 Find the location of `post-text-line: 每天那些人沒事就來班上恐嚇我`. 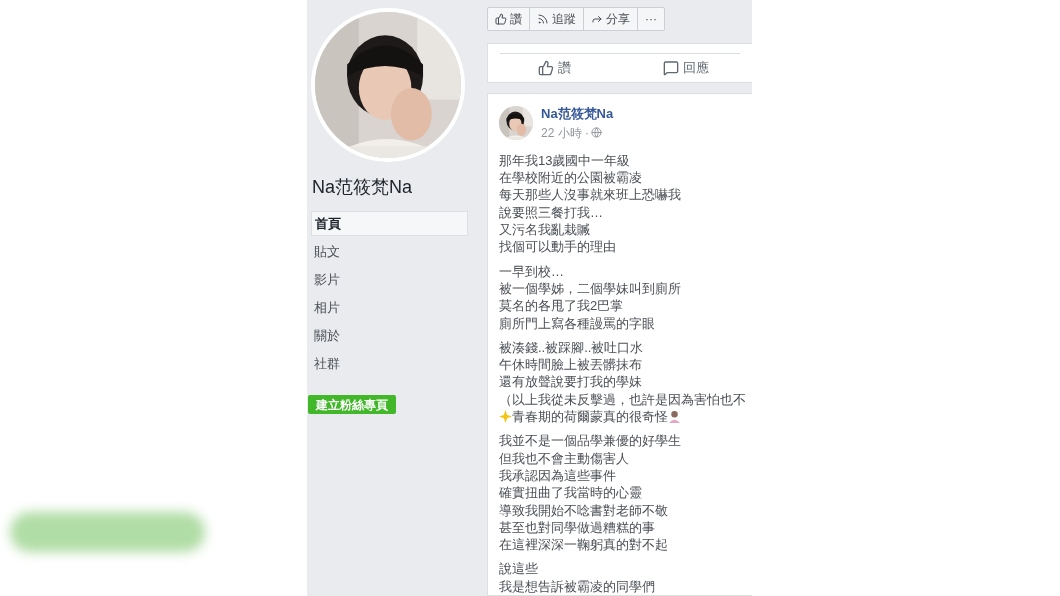

post-text-line: 每天那些人沒事就來班上恐嚇我 is located at coordinates (590, 195).